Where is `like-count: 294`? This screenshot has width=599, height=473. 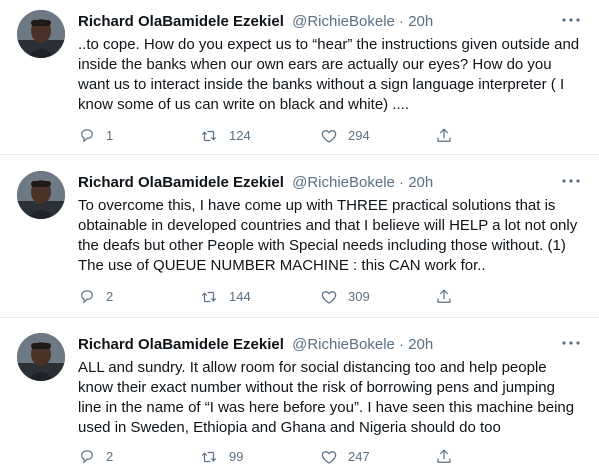
like-count: 294 is located at coordinates (359, 135).